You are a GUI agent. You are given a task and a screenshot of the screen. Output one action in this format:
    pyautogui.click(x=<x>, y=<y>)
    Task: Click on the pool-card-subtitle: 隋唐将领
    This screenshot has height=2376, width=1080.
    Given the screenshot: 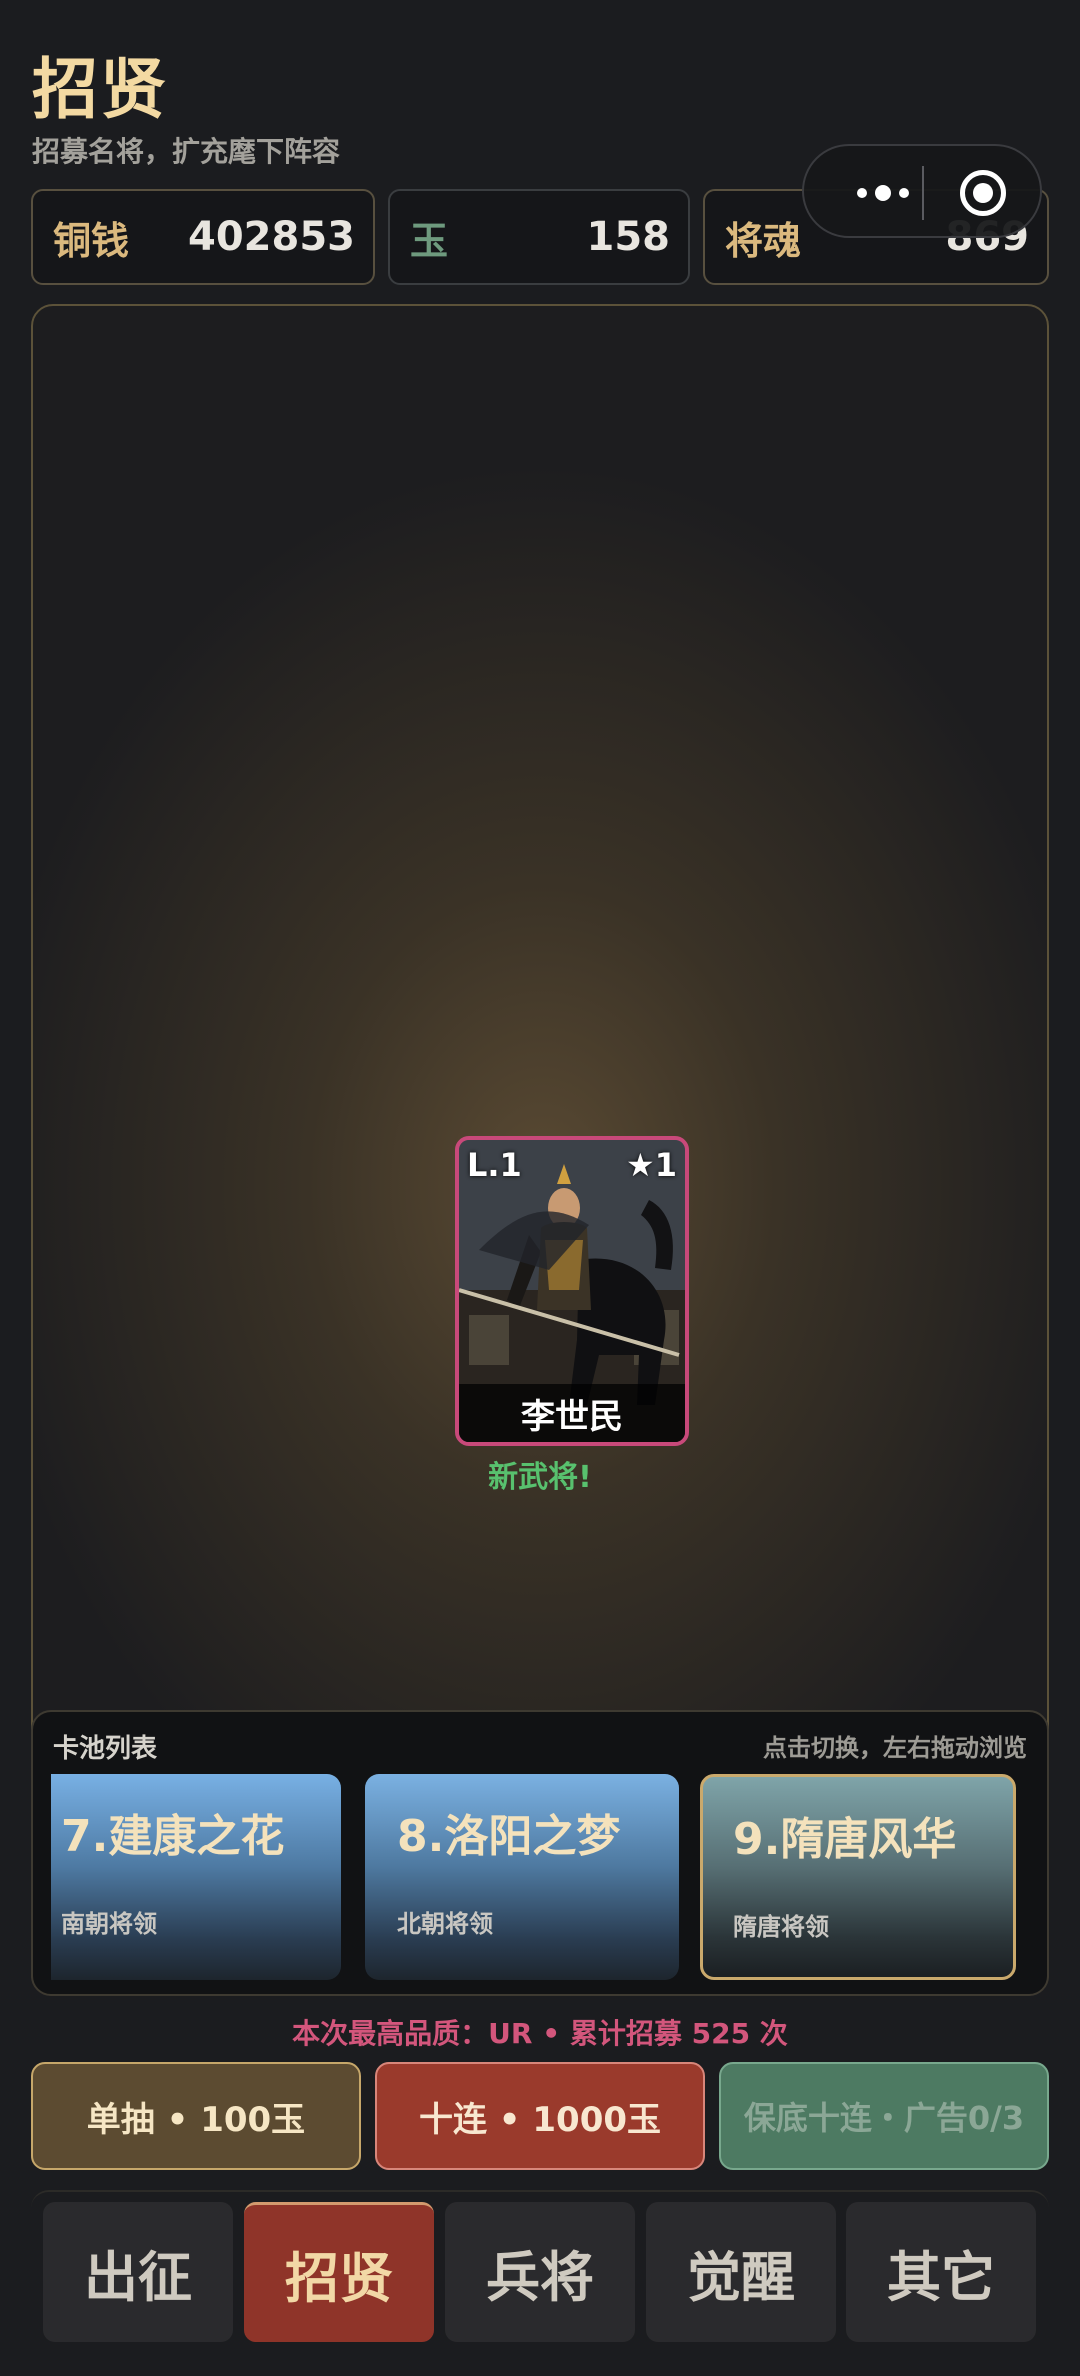 What is the action you would take?
    pyautogui.click(x=781, y=1927)
    